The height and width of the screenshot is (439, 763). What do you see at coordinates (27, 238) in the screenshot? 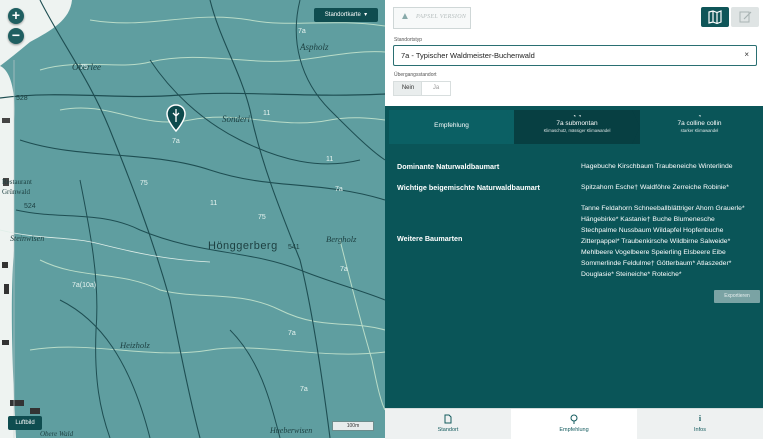
I see `place-label: Steinwisen` at bounding box center [27, 238].